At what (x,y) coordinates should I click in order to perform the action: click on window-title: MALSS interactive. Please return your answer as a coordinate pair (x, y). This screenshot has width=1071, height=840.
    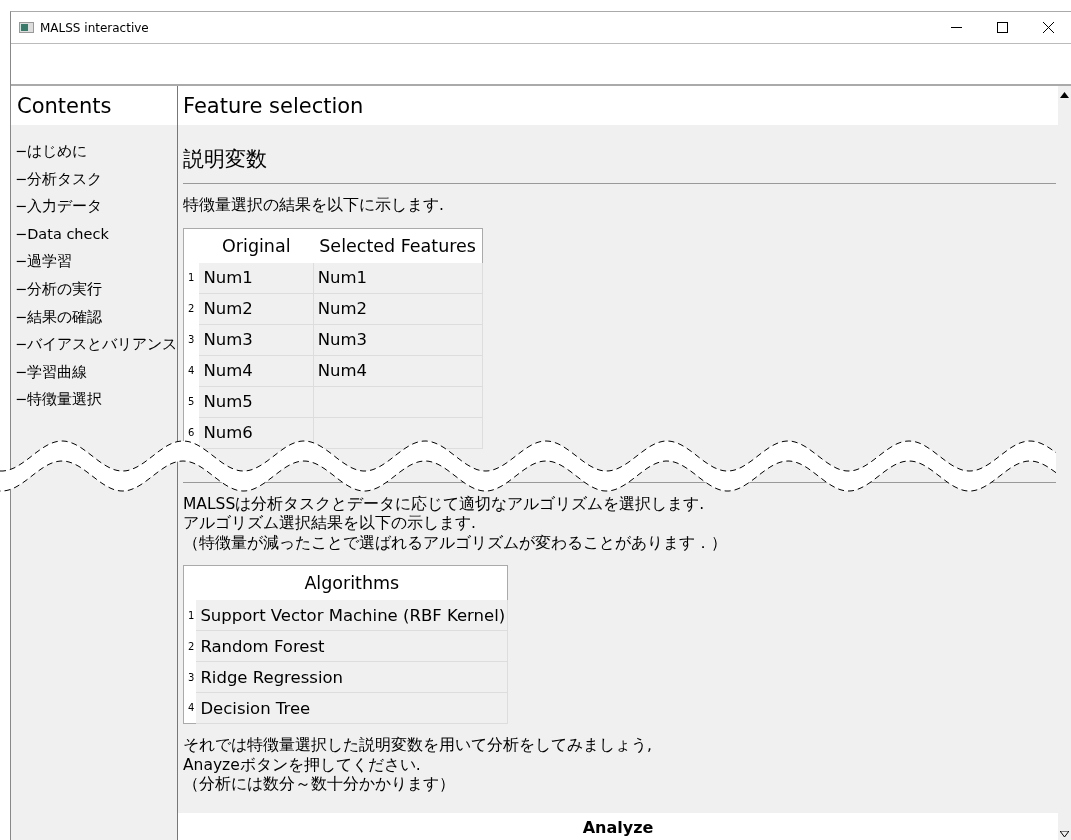
    Looking at the image, I should click on (95, 27).